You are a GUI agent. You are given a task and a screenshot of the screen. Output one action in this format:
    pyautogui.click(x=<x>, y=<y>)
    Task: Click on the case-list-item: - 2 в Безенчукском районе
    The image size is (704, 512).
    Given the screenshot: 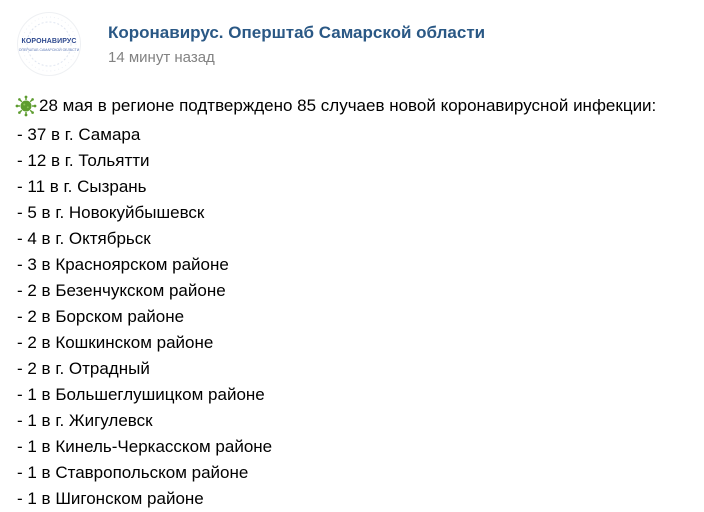 What is the action you would take?
    pyautogui.click(x=121, y=290)
    